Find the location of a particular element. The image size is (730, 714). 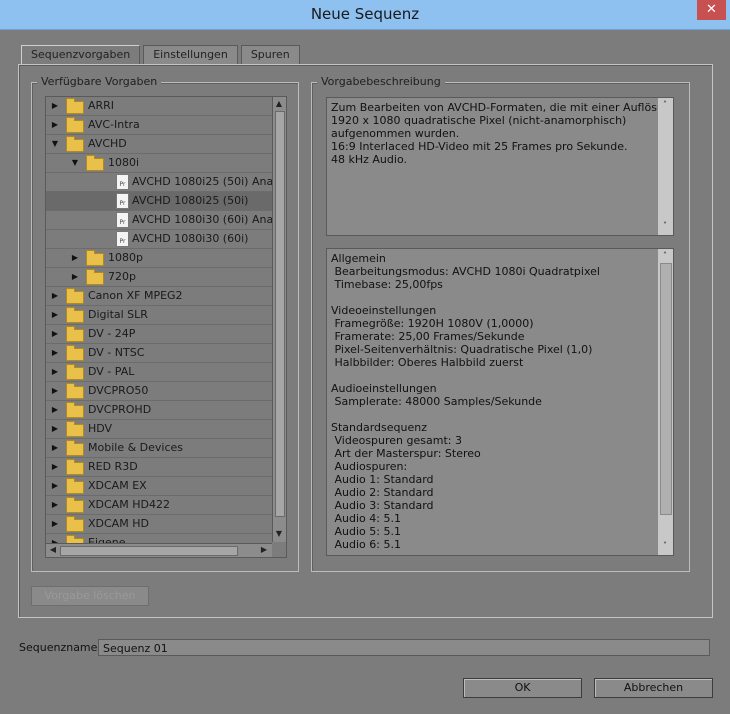

tree-folder-item: ▶ XDCAM EX is located at coordinates (159, 486).